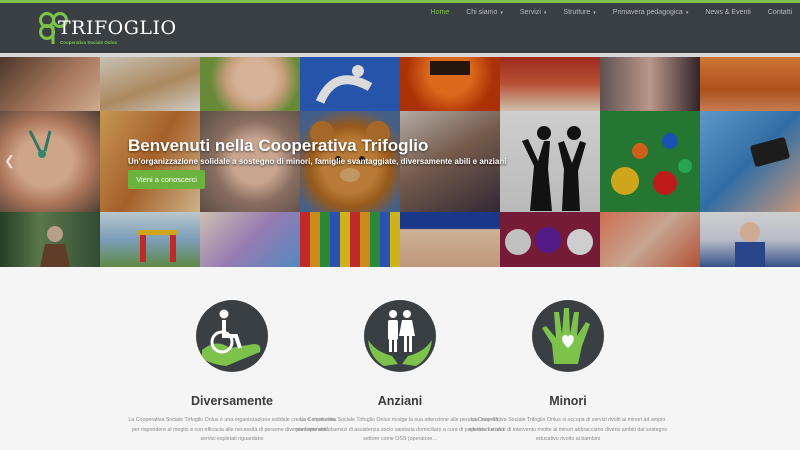  What do you see at coordinates (568, 401) in the screenshot?
I see `feature-title: Minori` at bounding box center [568, 401].